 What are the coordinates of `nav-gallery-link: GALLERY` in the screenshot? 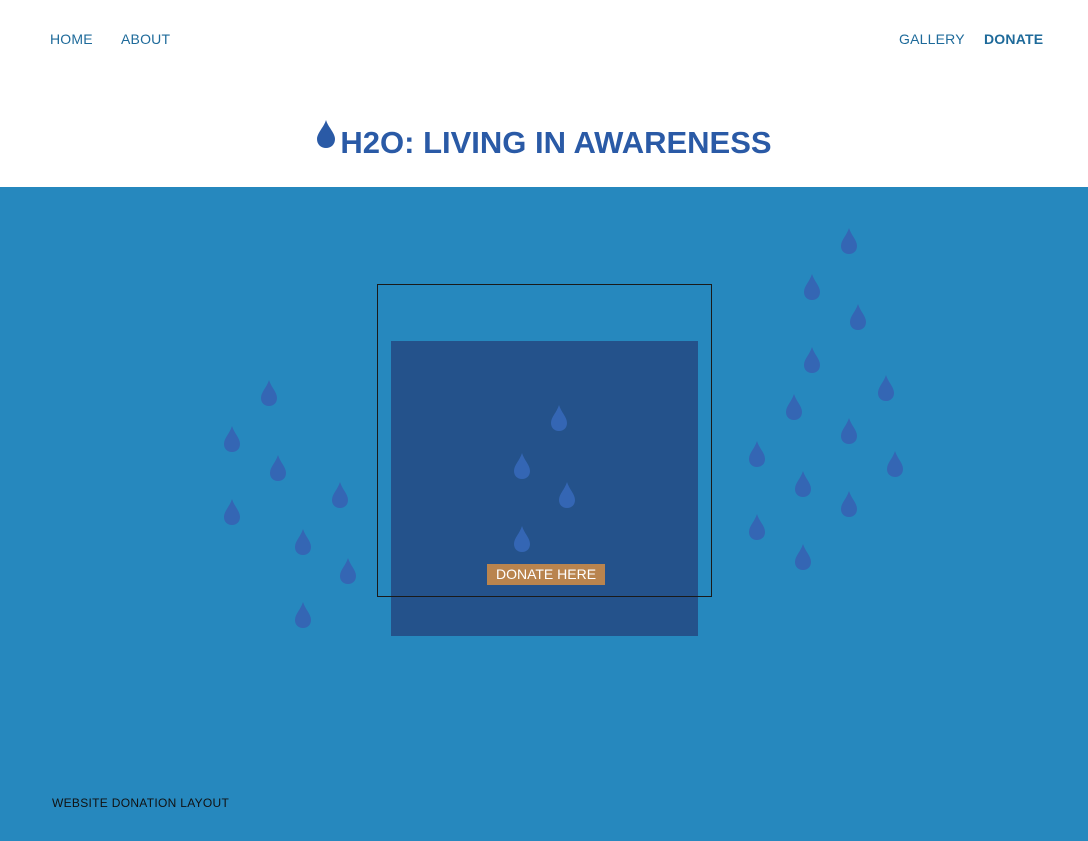 It's located at (932, 39).